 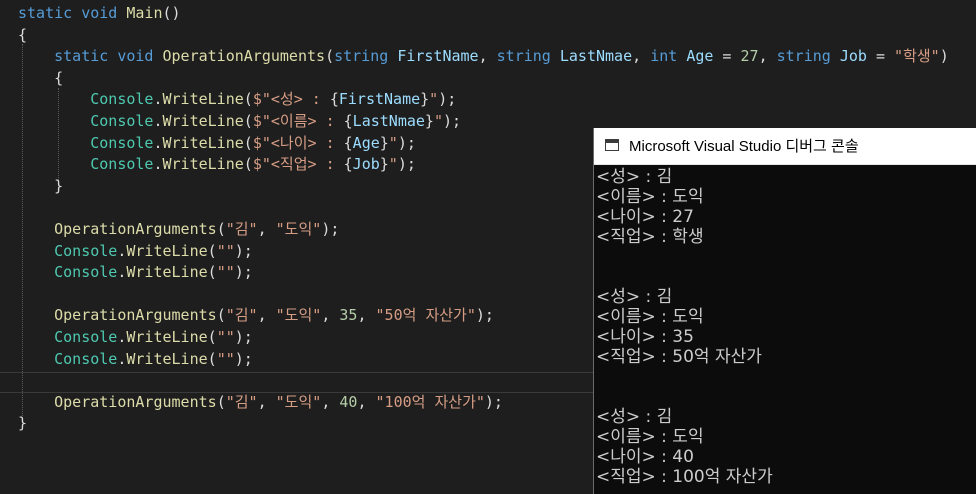 What do you see at coordinates (291, 99) in the screenshot?
I see `code-token: $"<성> :` at bounding box center [291, 99].